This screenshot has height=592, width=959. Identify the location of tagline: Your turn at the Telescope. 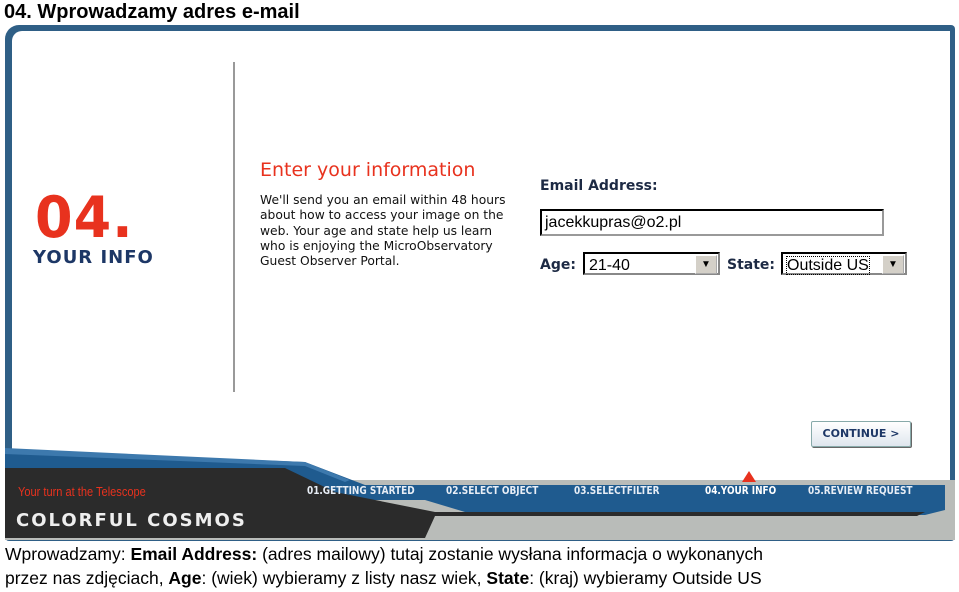
(82, 491).